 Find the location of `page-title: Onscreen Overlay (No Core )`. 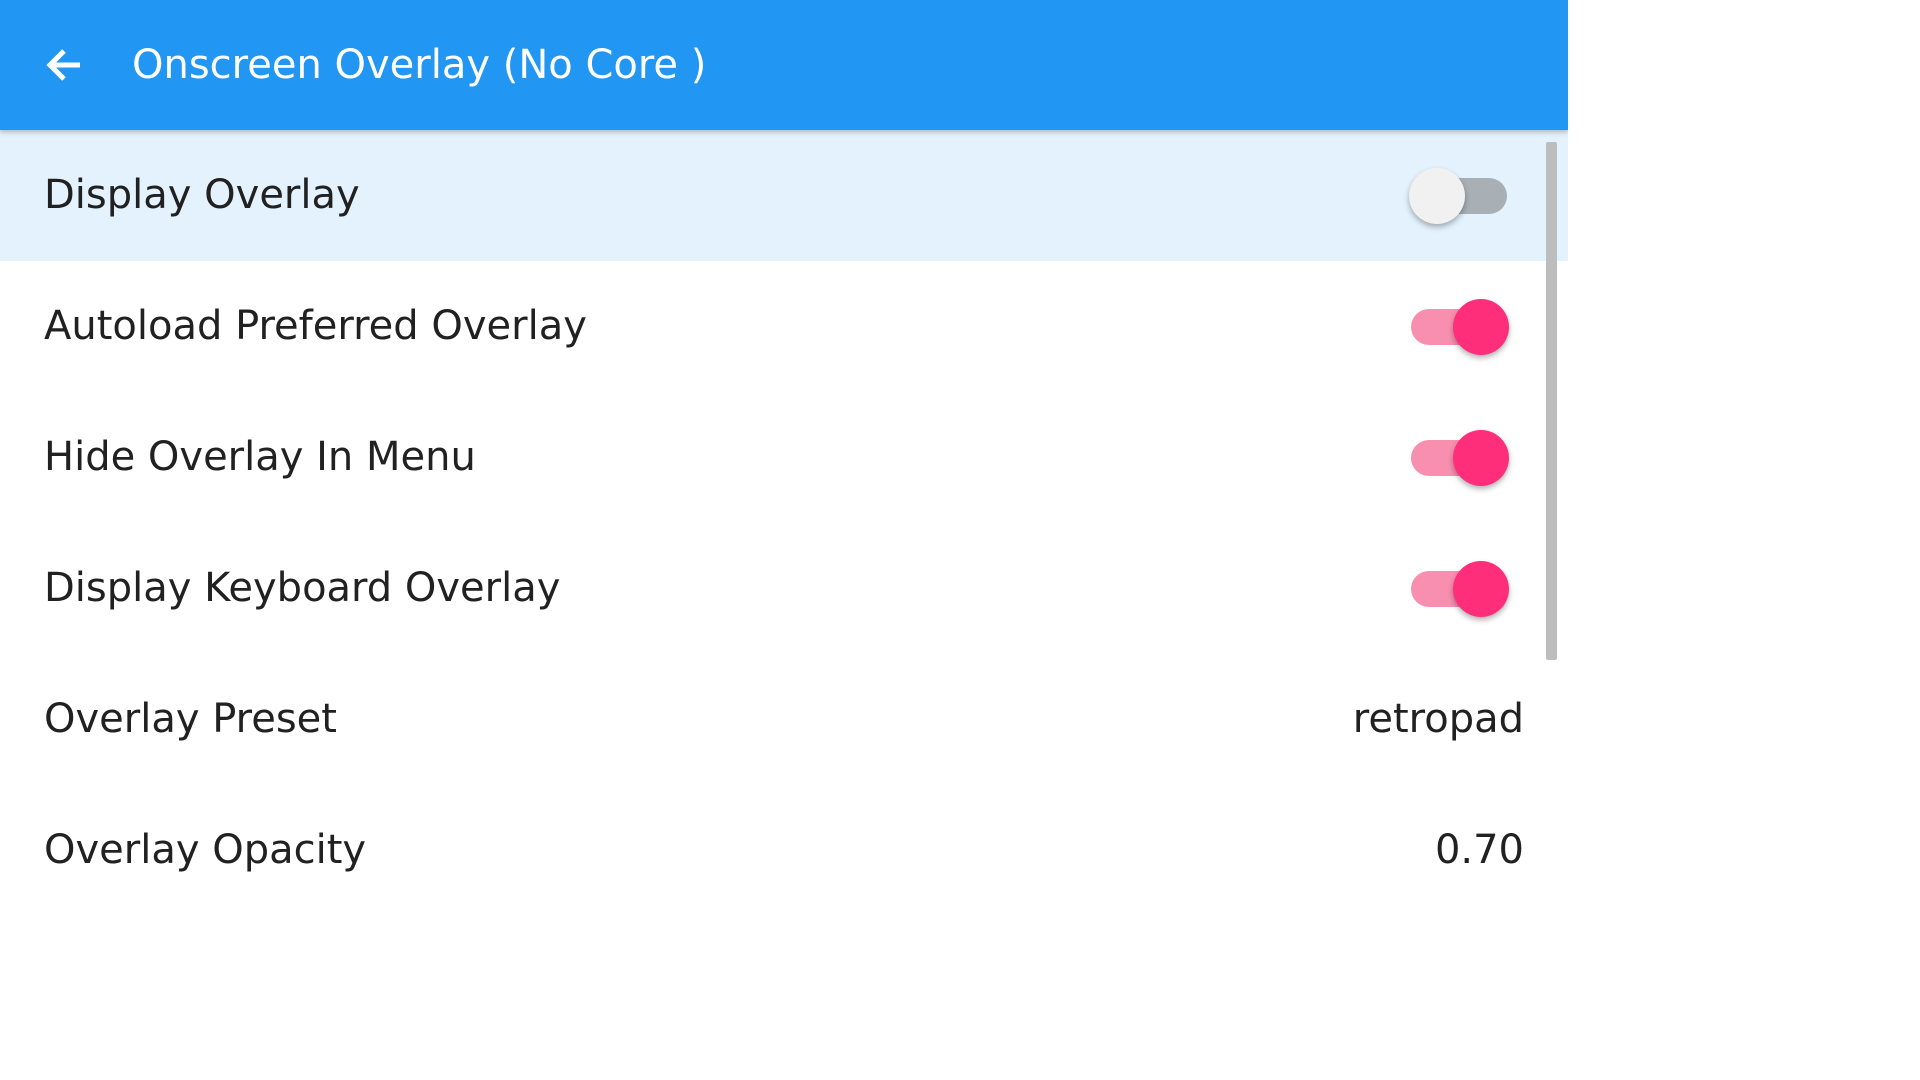

page-title: Onscreen Overlay (No Core ) is located at coordinates (419, 65).